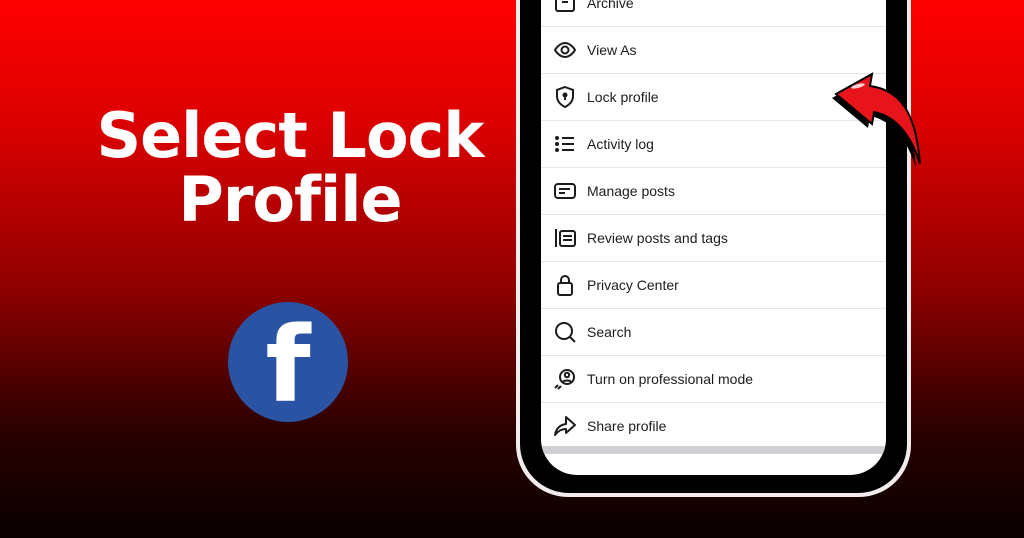 This screenshot has width=1024, height=538. Describe the element at coordinates (627, 426) in the screenshot. I see `menu-item-label: Share profile` at that location.